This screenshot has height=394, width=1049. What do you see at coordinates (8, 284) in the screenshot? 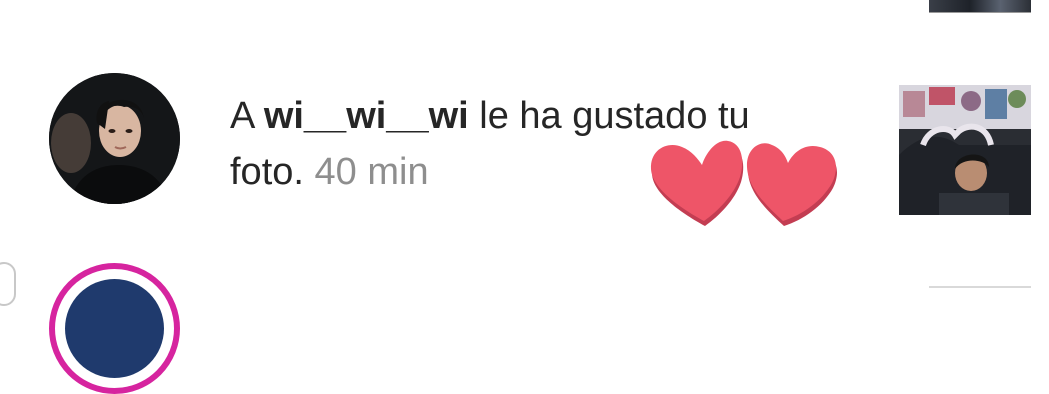
I see `edge-scroll-handle` at bounding box center [8, 284].